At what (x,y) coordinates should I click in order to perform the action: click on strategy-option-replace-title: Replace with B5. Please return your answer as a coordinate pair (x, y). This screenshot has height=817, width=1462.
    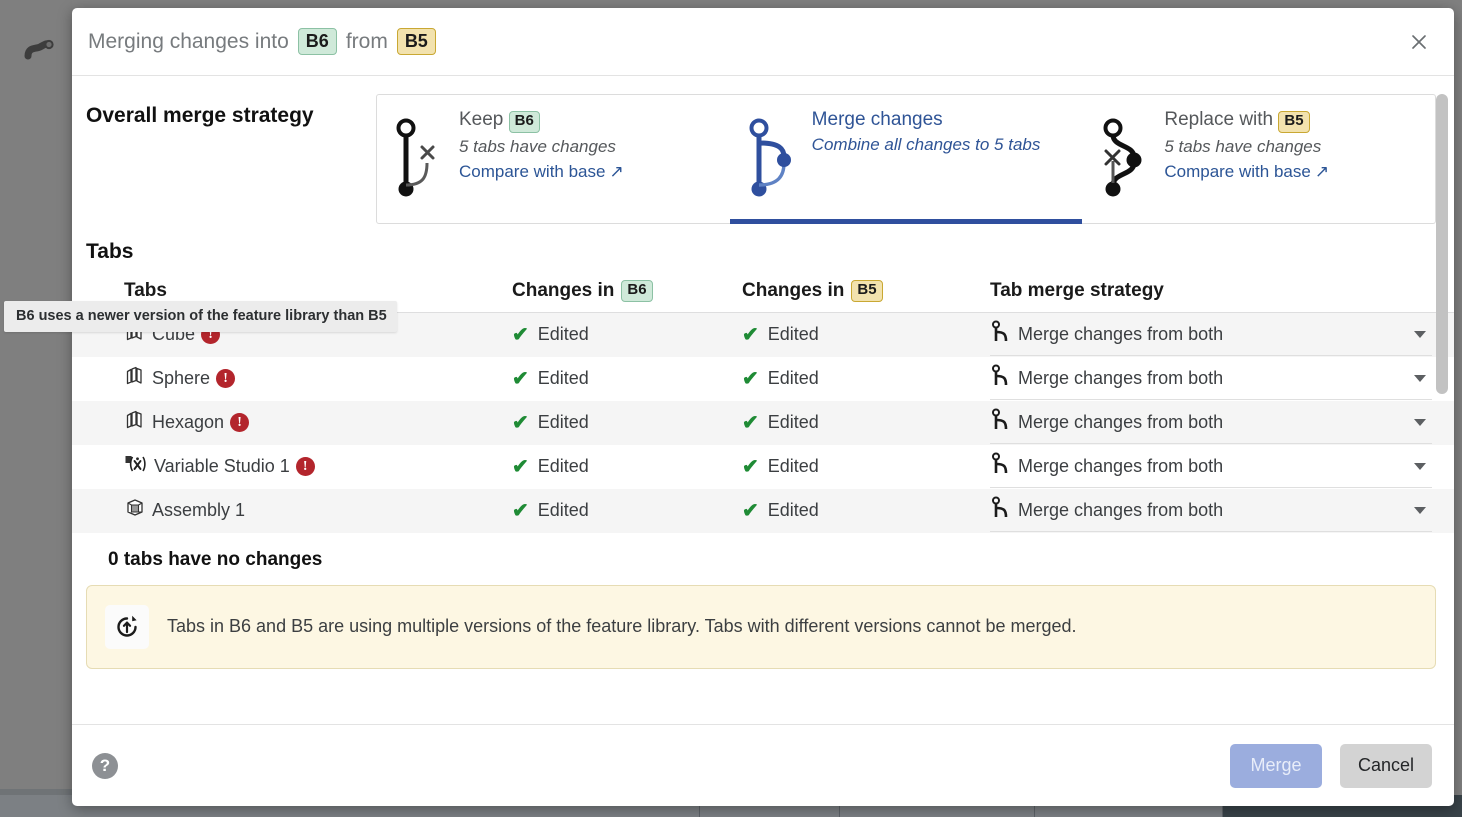
    Looking at the image, I should click on (1246, 121).